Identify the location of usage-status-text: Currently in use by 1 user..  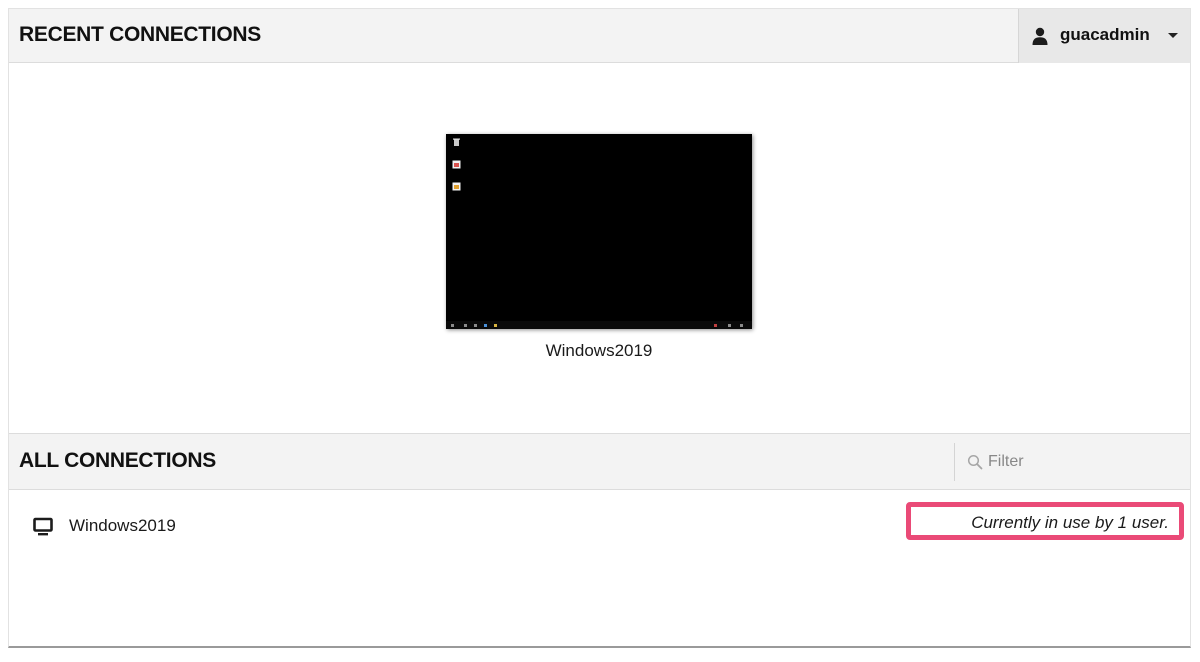
(1070, 522).